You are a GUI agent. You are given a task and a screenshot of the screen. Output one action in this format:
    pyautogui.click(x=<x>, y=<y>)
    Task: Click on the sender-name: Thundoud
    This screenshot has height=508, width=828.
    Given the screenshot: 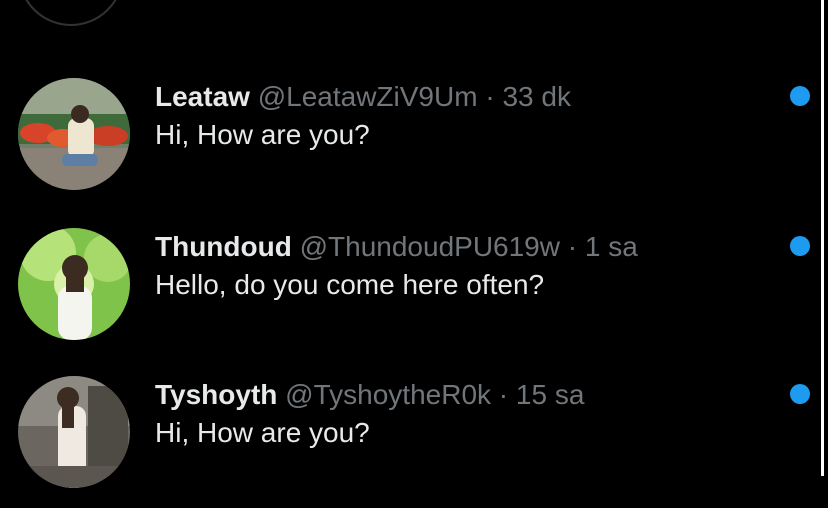 What is the action you would take?
    pyautogui.click(x=223, y=246)
    